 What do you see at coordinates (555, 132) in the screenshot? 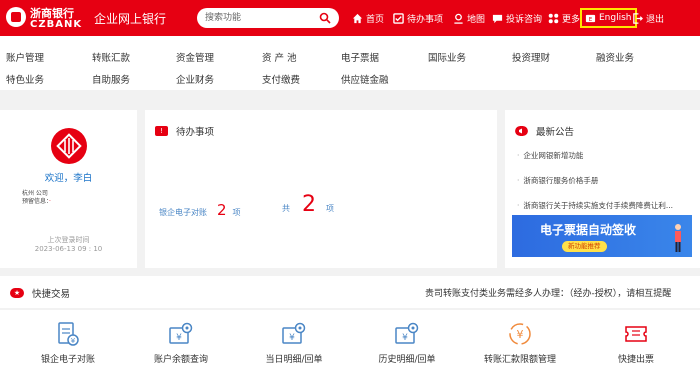
I see `notice-title: 最新公告` at bounding box center [555, 132].